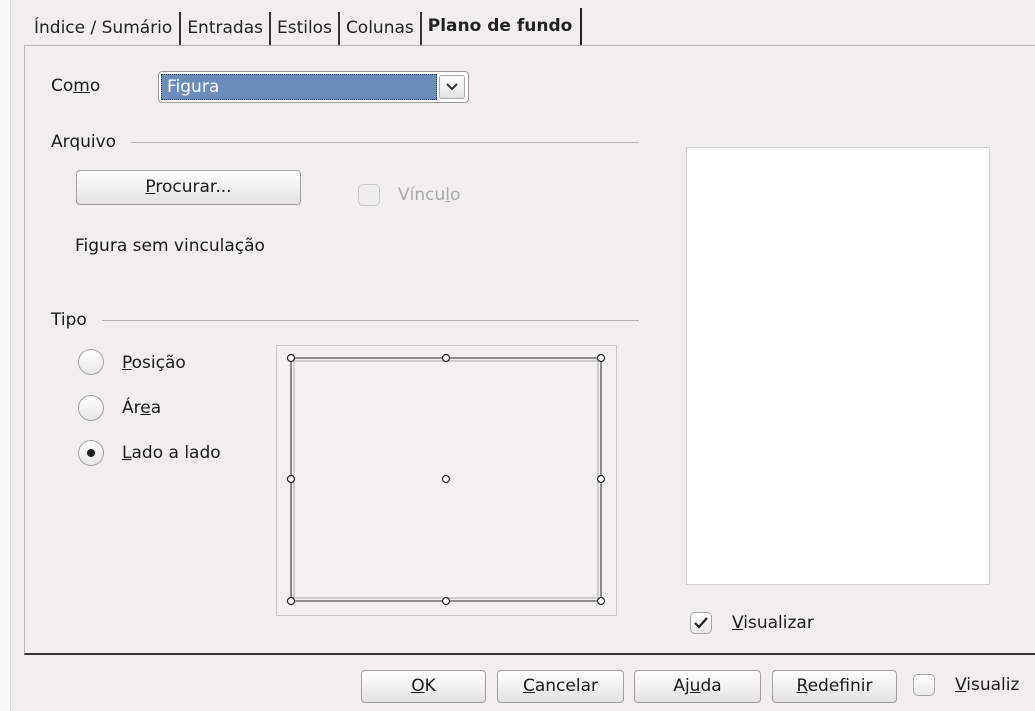 The height and width of the screenshot is (711, 1035). Describe the element at coordinates (446, 601) in the screenshot. I see `position-point-bottom-center` at that location.